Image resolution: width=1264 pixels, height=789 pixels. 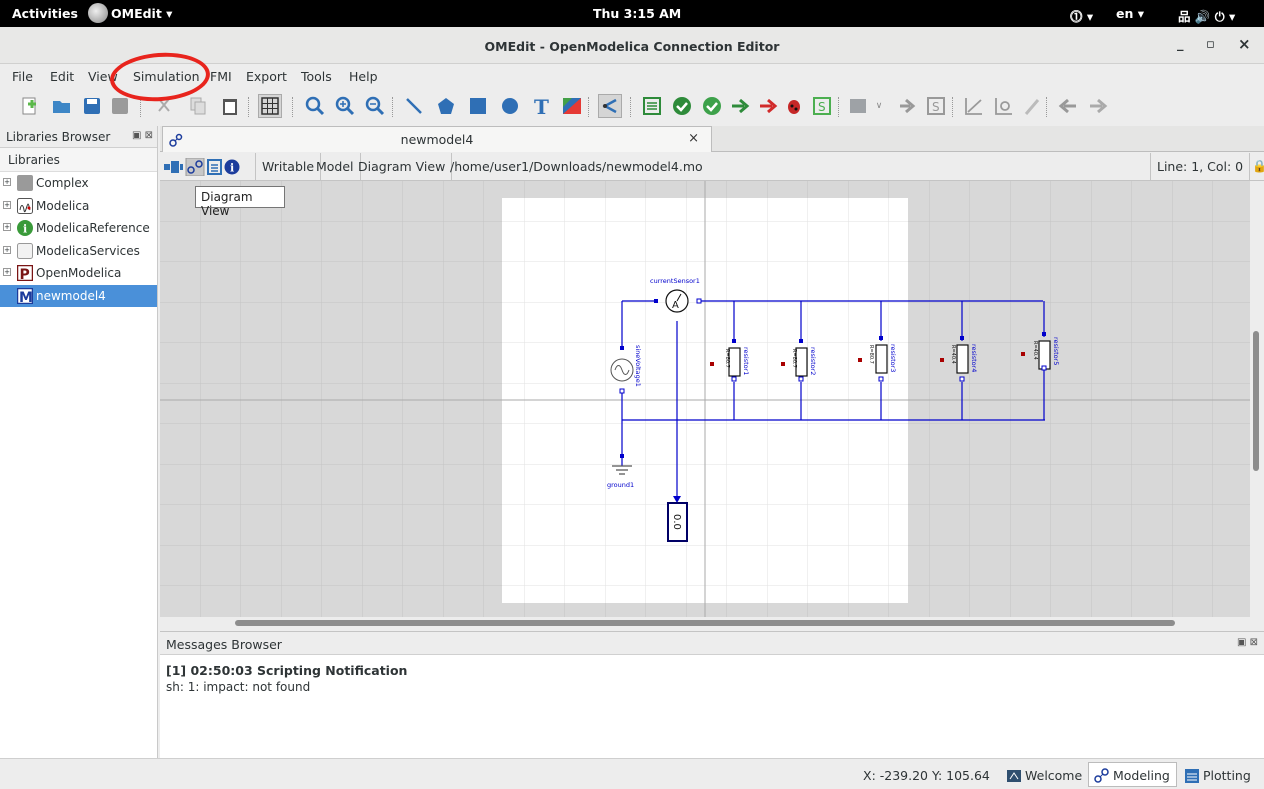 I want to click on package-icon, so click(x=25, y=250).